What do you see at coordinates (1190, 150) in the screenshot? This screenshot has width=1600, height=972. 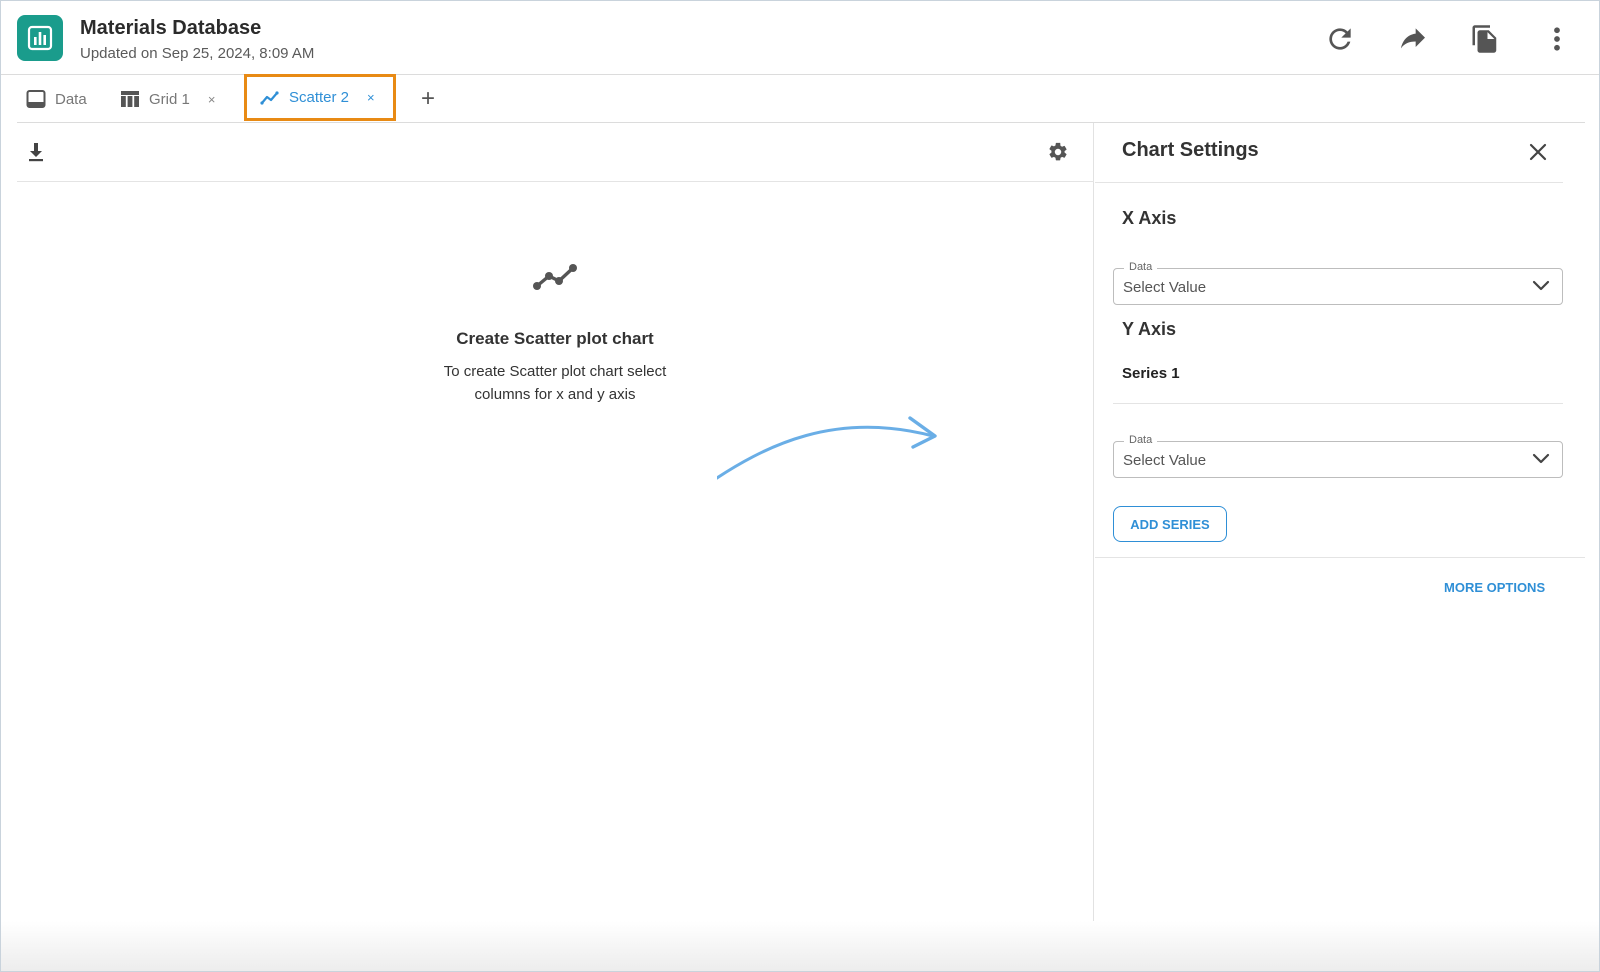 I see `panel-title: Chart Settings` at bounding box center [1190, 150].